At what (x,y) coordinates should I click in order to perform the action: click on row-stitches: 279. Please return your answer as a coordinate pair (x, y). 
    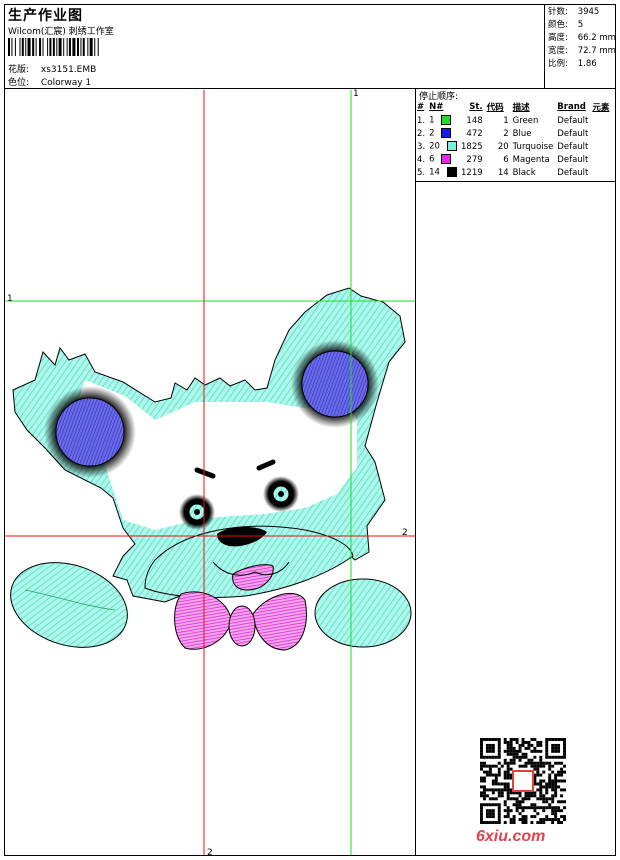
    Looking at the image, I should click on (474, 159).